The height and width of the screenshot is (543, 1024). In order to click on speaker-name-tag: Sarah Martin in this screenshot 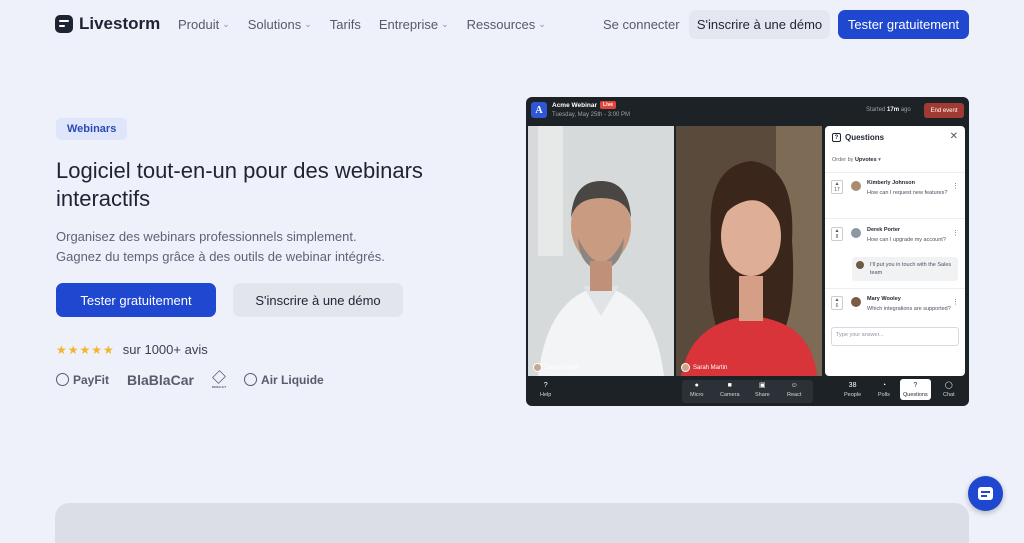, I will do `click(704, 367)`.